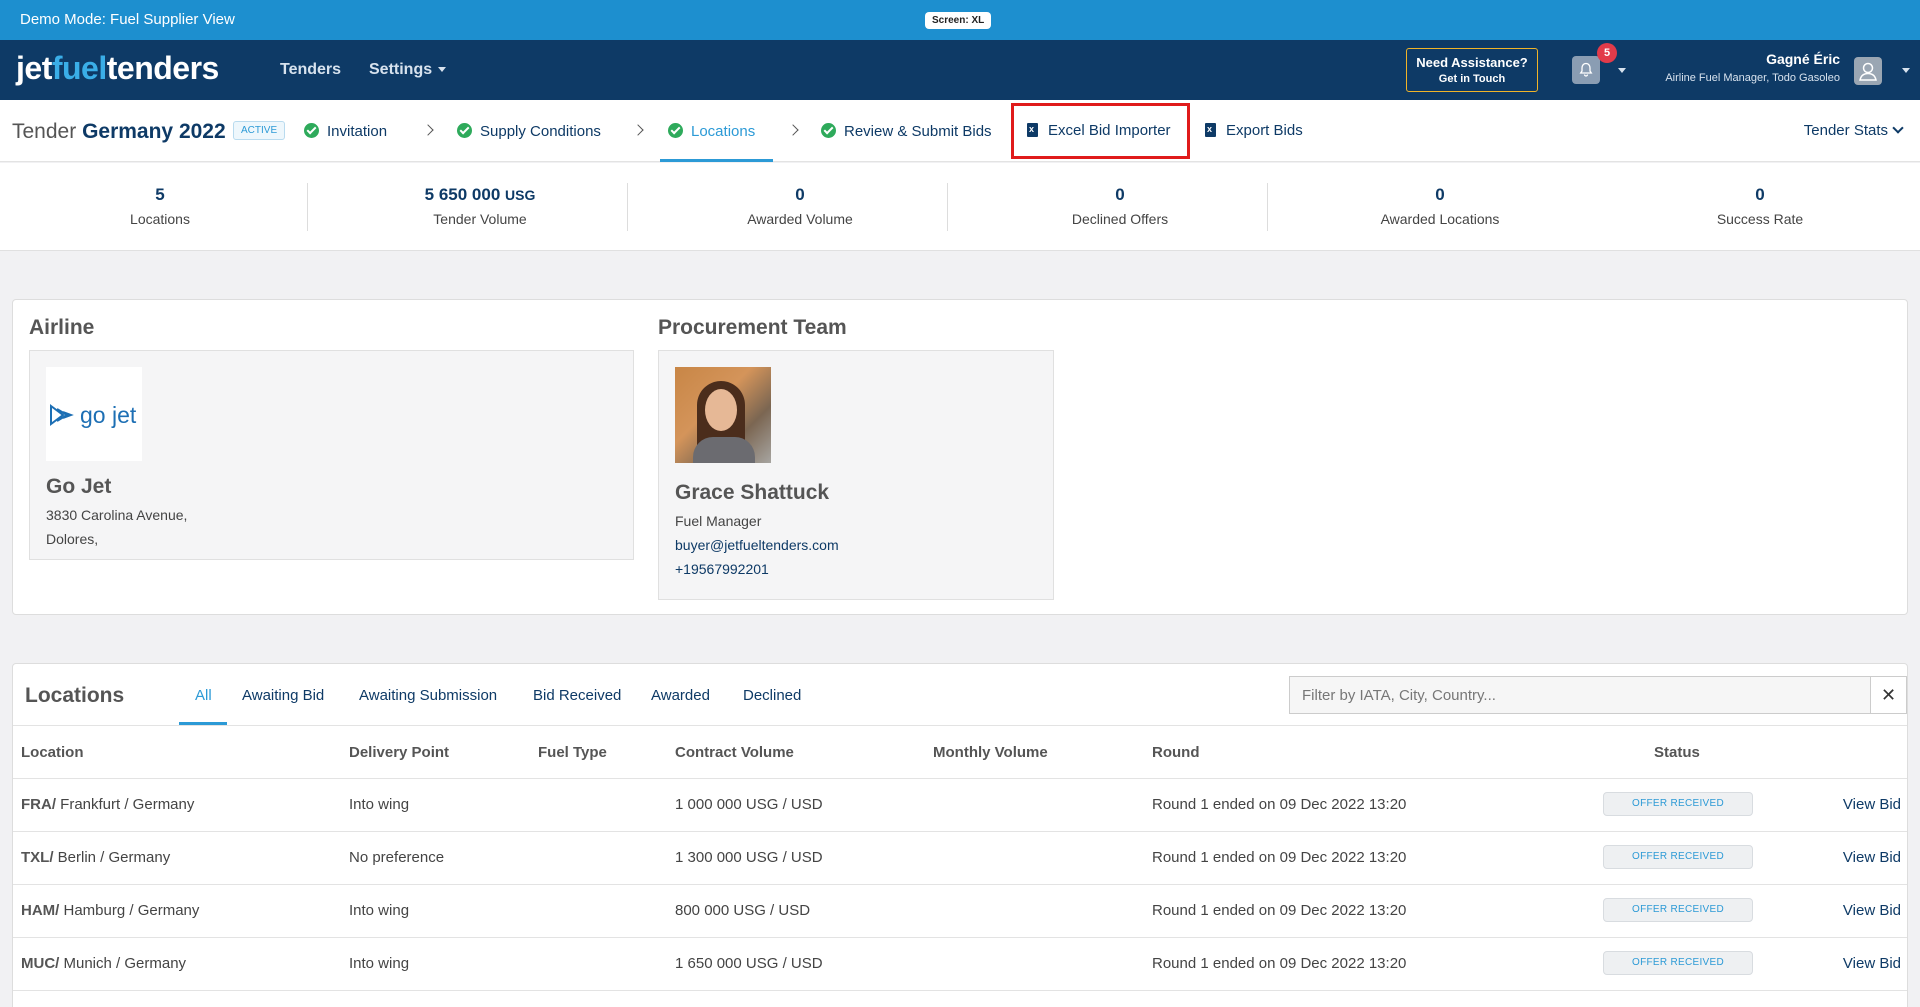  I want to click on bell-icon, so click(1586, 69).